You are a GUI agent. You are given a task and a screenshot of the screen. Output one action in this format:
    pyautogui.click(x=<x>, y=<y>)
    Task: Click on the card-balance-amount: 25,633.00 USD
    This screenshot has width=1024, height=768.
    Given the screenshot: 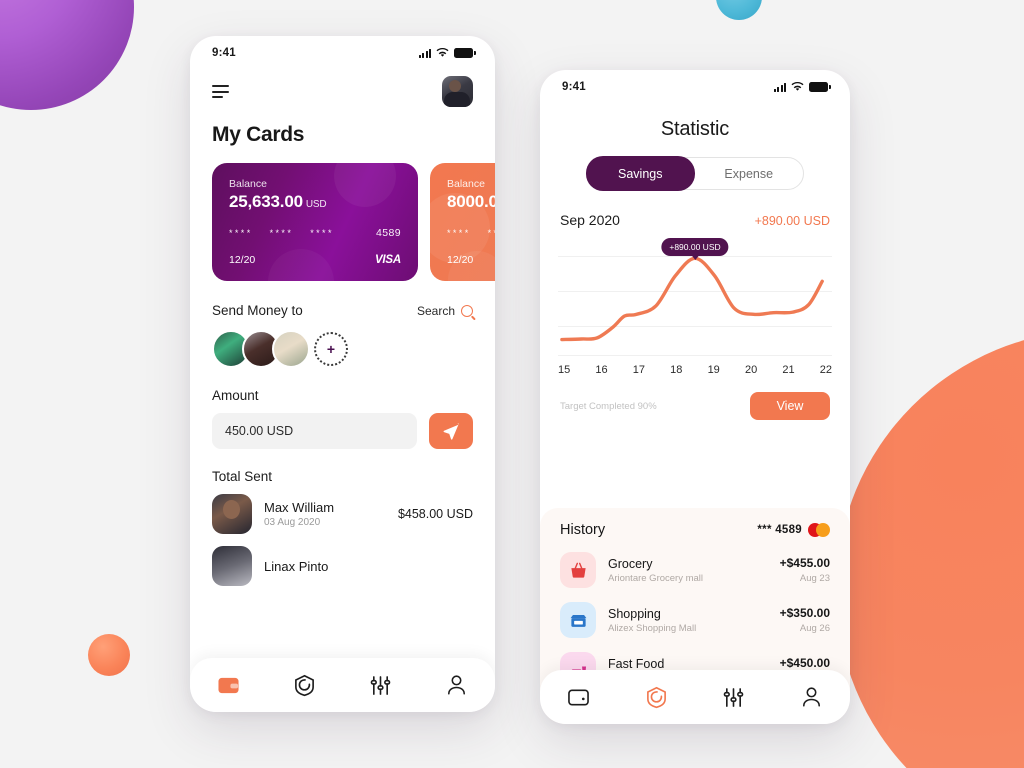 What is the action you would take?
    pyautogui.click(x=315, y=202)
    